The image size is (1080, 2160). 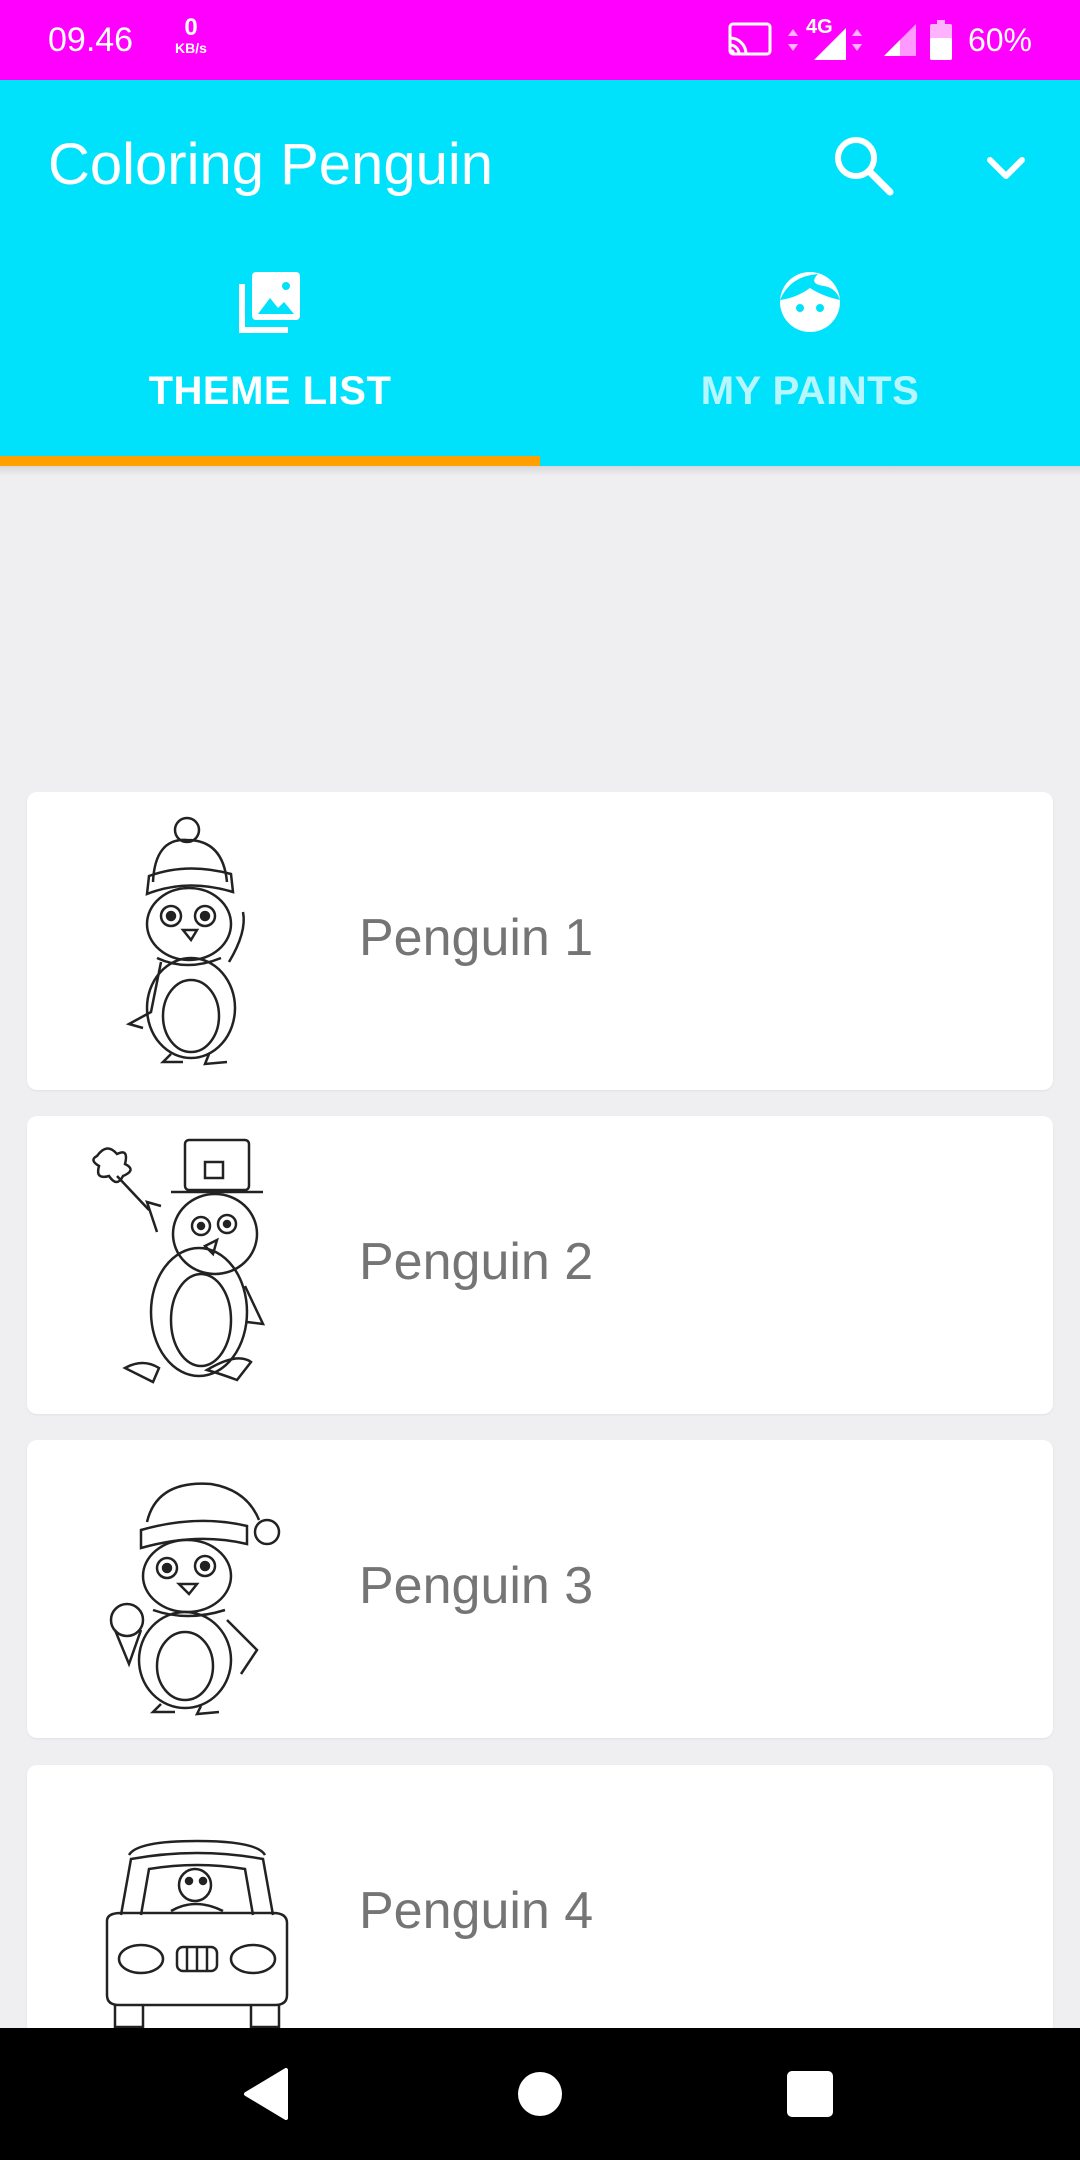 I want to click on tab-theme-list: THEME LIST, so click(x=270, y=368).